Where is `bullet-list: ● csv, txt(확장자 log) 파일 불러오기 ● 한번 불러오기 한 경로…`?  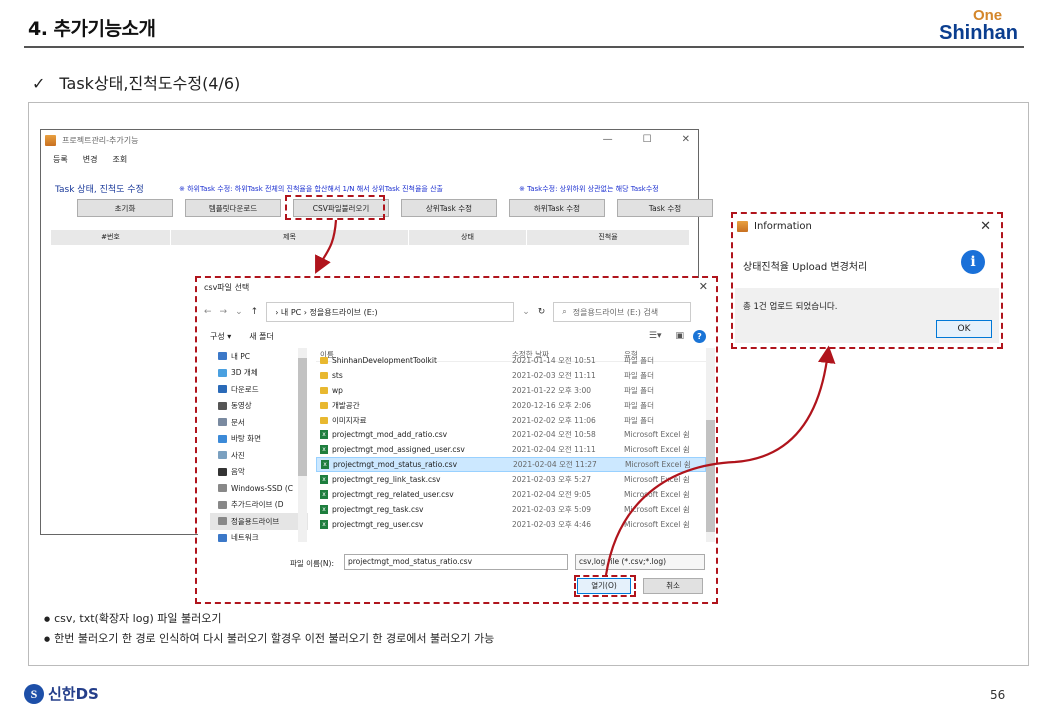 bullet-list: ● csv, txt(확장자 log) 파일 불러오기 ● 한번 불러오기 한 경로… is located at coordinates (269, 629).